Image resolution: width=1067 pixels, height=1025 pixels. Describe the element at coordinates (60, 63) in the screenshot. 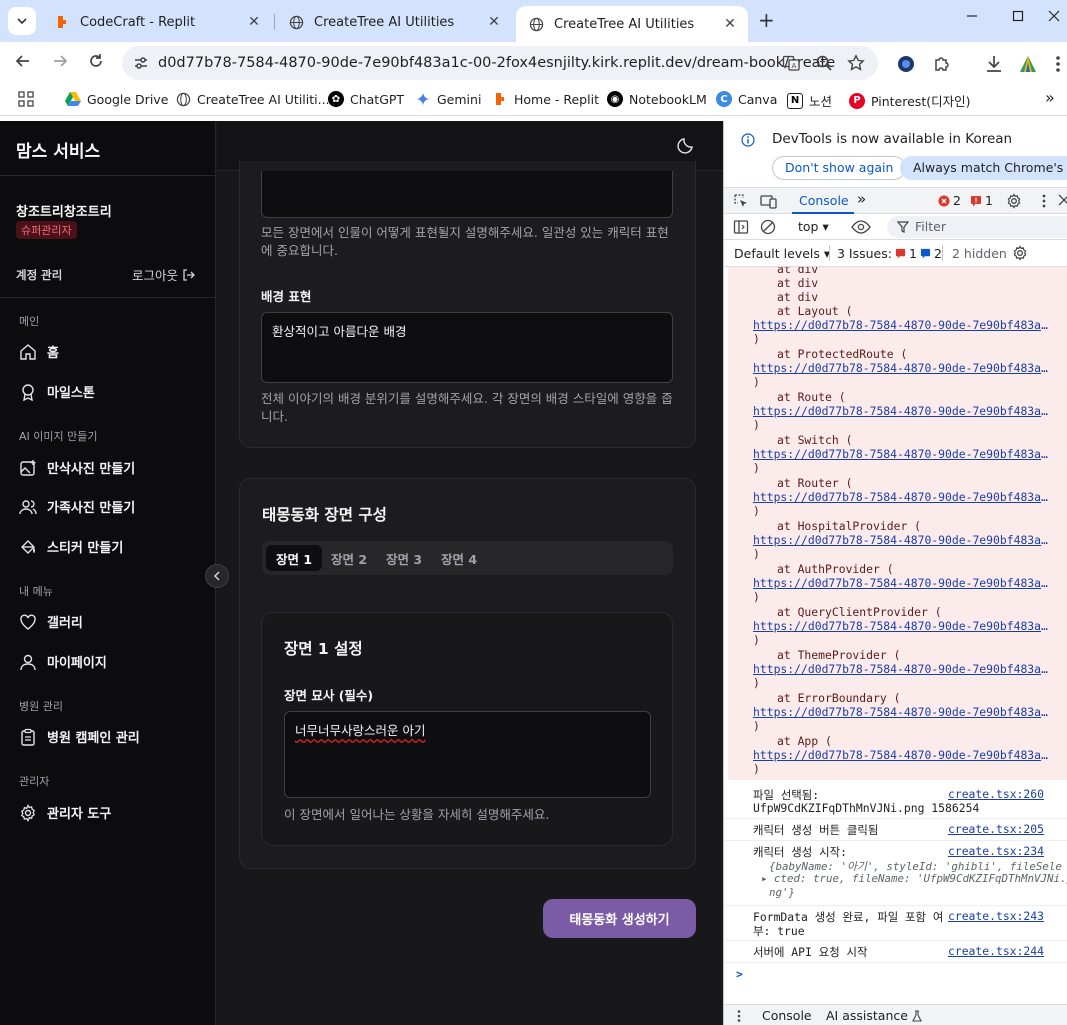

I see `forward-arrow-icon` at that location.